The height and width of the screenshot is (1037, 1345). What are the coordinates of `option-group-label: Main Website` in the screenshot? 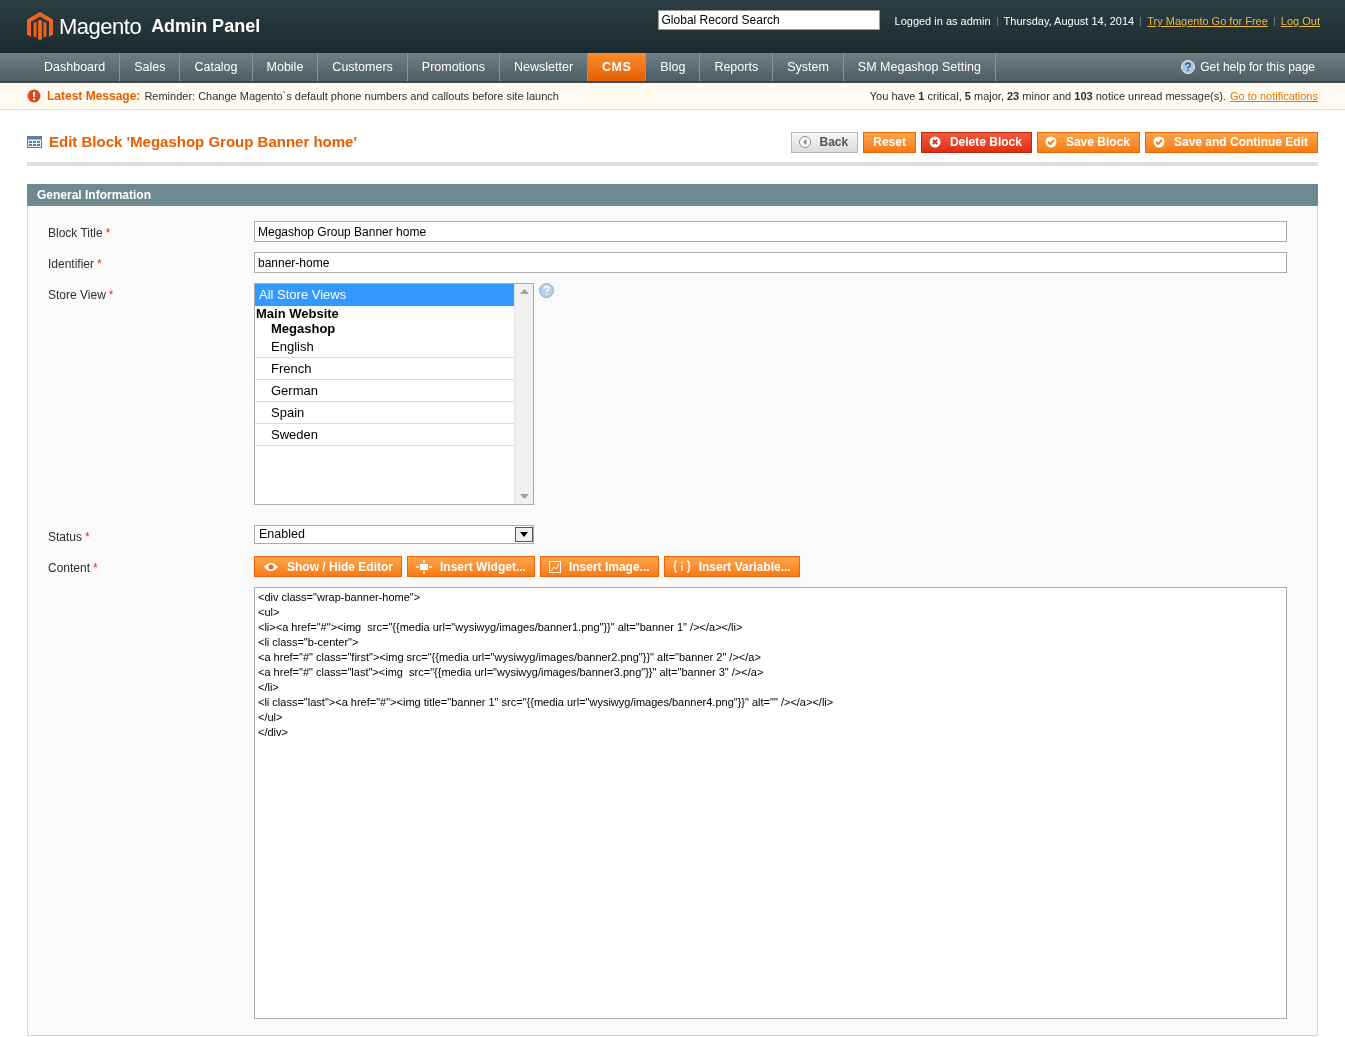 It's located at (297, 313).